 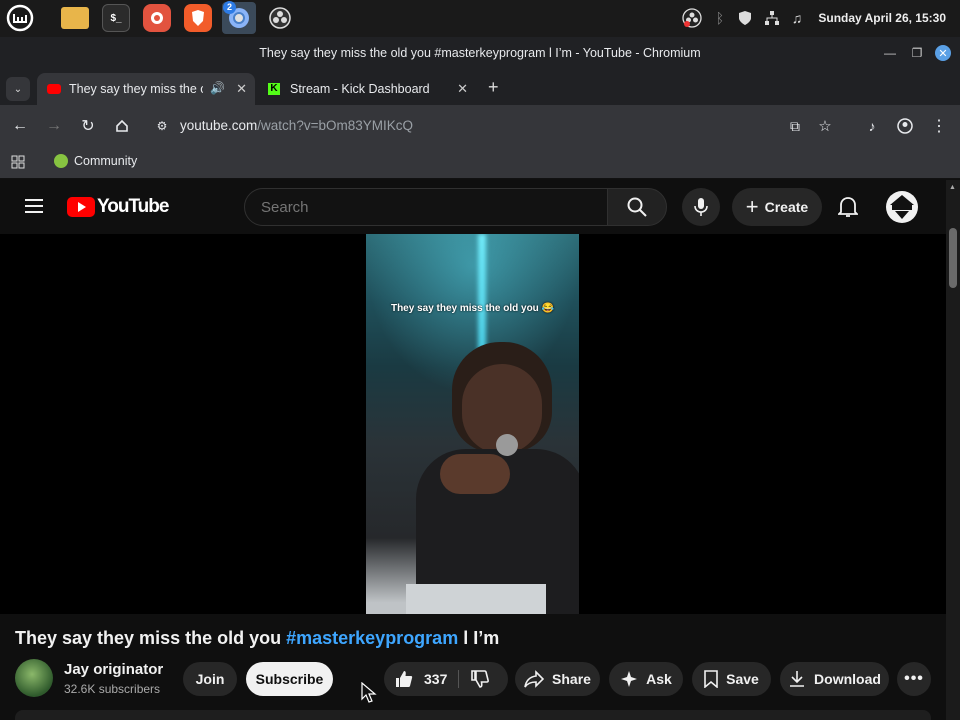 I want to click on maximize-icon: ❐, so click(x=917, y=53).